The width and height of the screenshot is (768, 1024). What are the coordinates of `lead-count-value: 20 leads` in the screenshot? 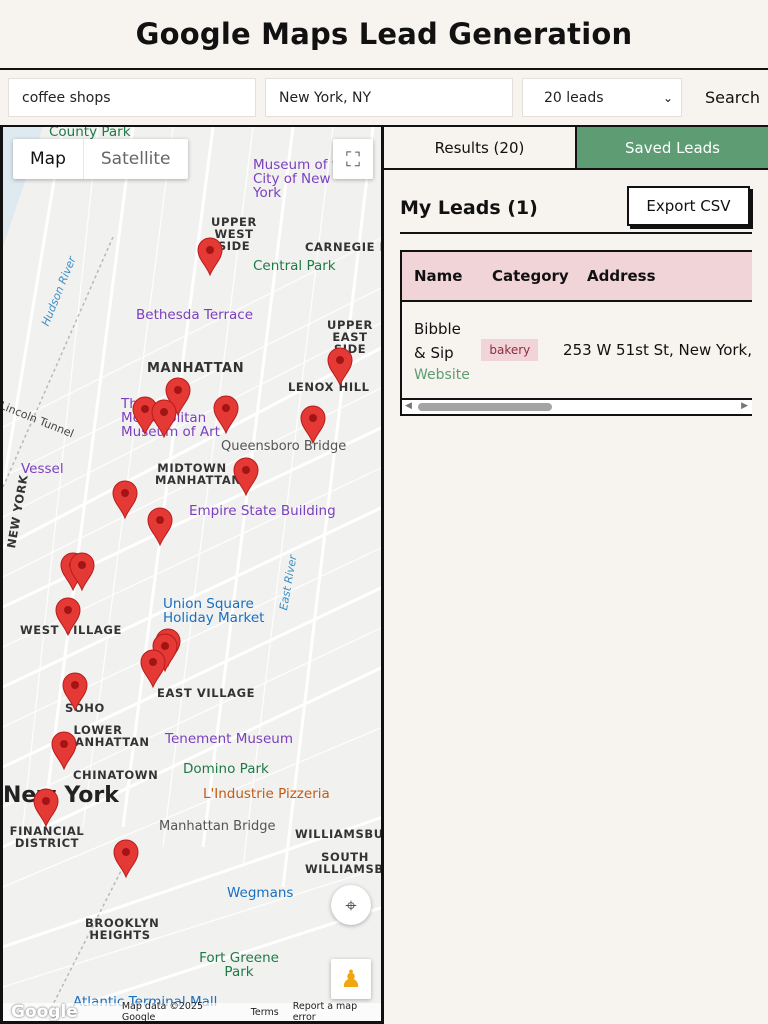 It's located at (574, 97).